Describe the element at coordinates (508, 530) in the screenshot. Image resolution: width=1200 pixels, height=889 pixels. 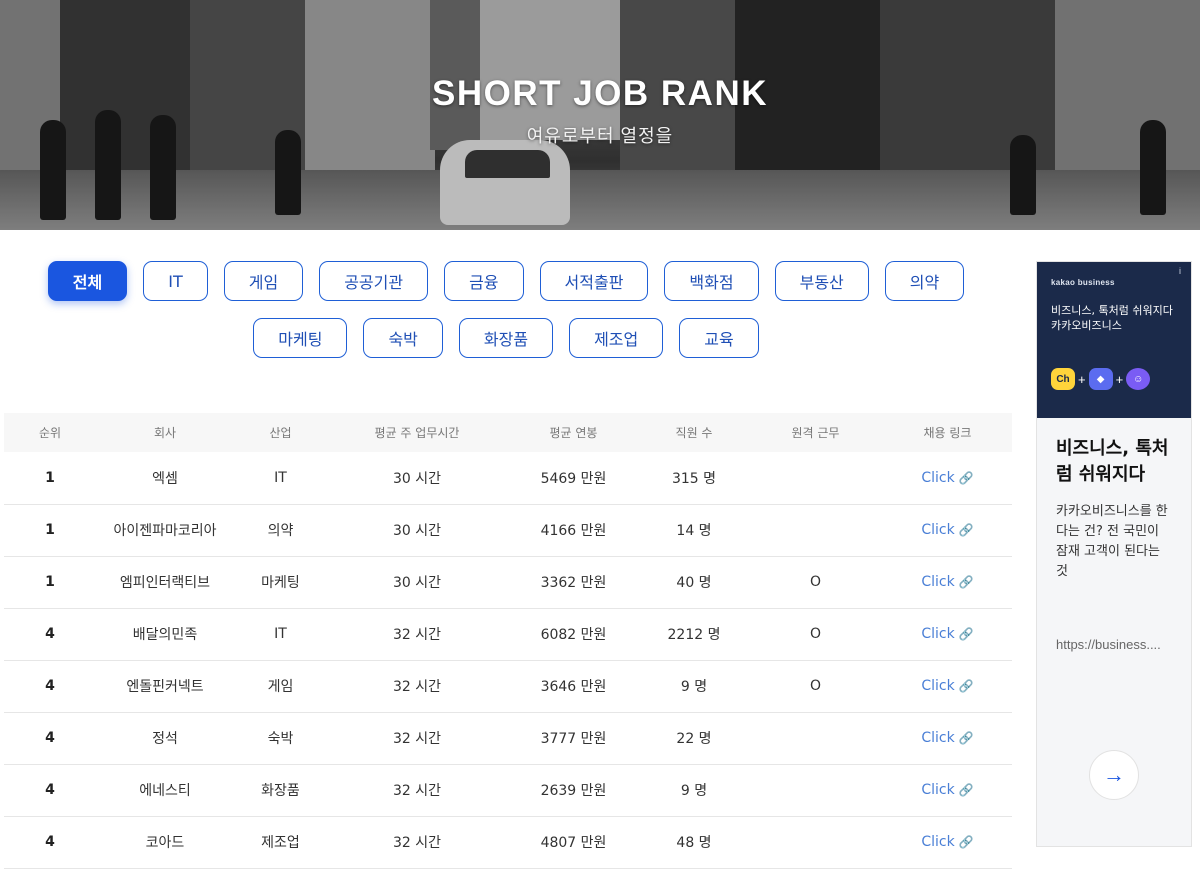
I see `table-row: 1 아이젠파마코리아 의약 30 시간 4166 만원 14 명 Click 🔗` at that location.